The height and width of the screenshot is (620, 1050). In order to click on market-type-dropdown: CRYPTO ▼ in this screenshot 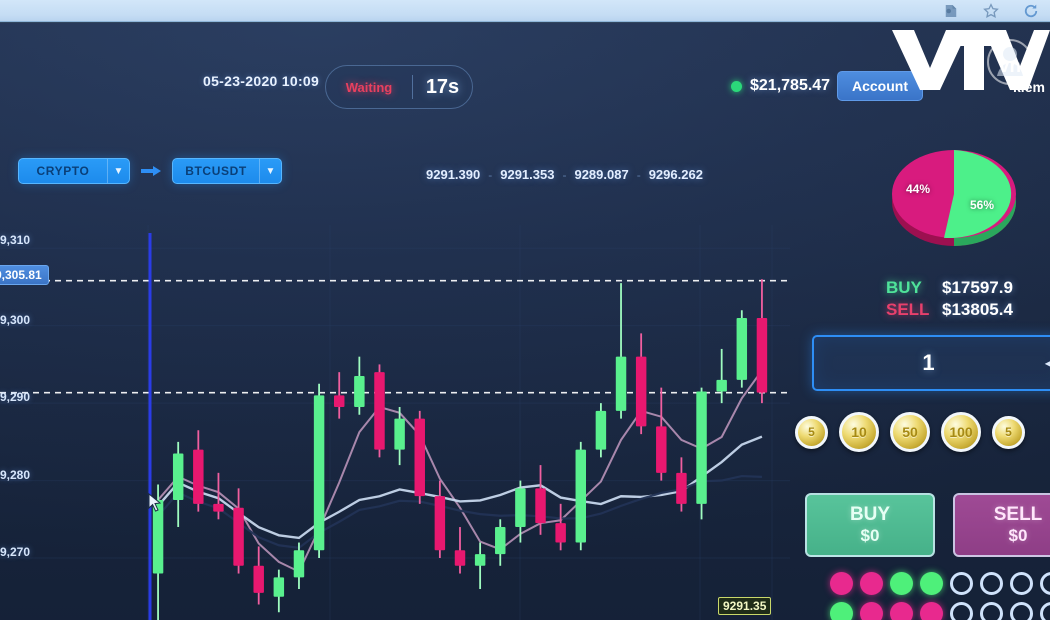, I will do `click(74, 171)`.